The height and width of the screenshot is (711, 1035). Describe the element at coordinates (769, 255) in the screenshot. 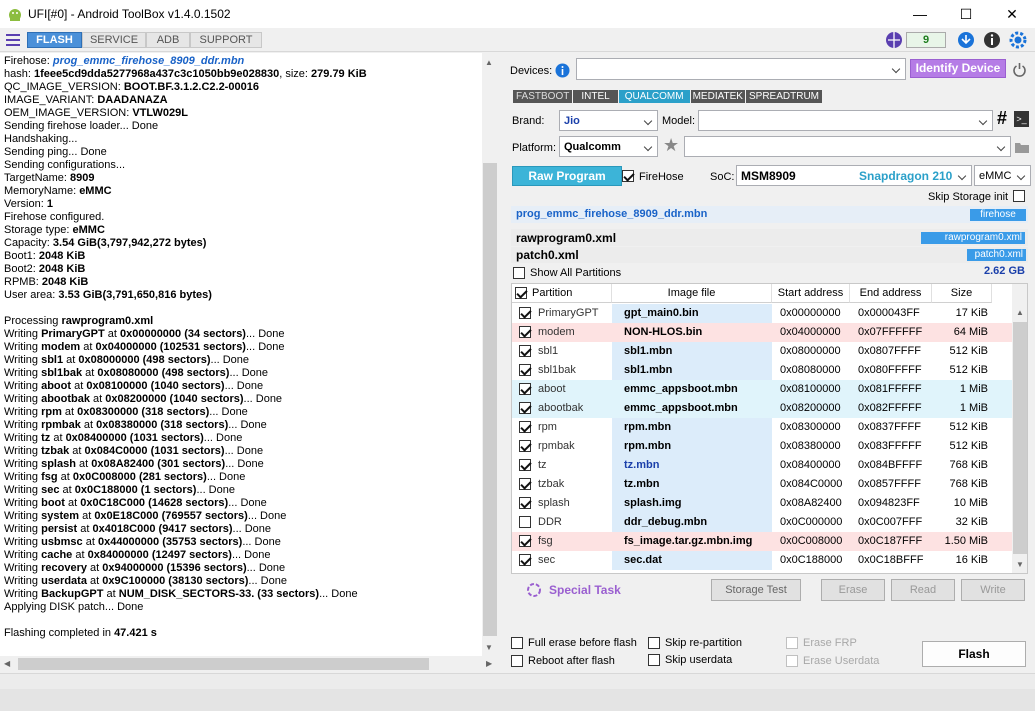

I see `patch-file-row: patch0.xml patch0.xml` at that location.